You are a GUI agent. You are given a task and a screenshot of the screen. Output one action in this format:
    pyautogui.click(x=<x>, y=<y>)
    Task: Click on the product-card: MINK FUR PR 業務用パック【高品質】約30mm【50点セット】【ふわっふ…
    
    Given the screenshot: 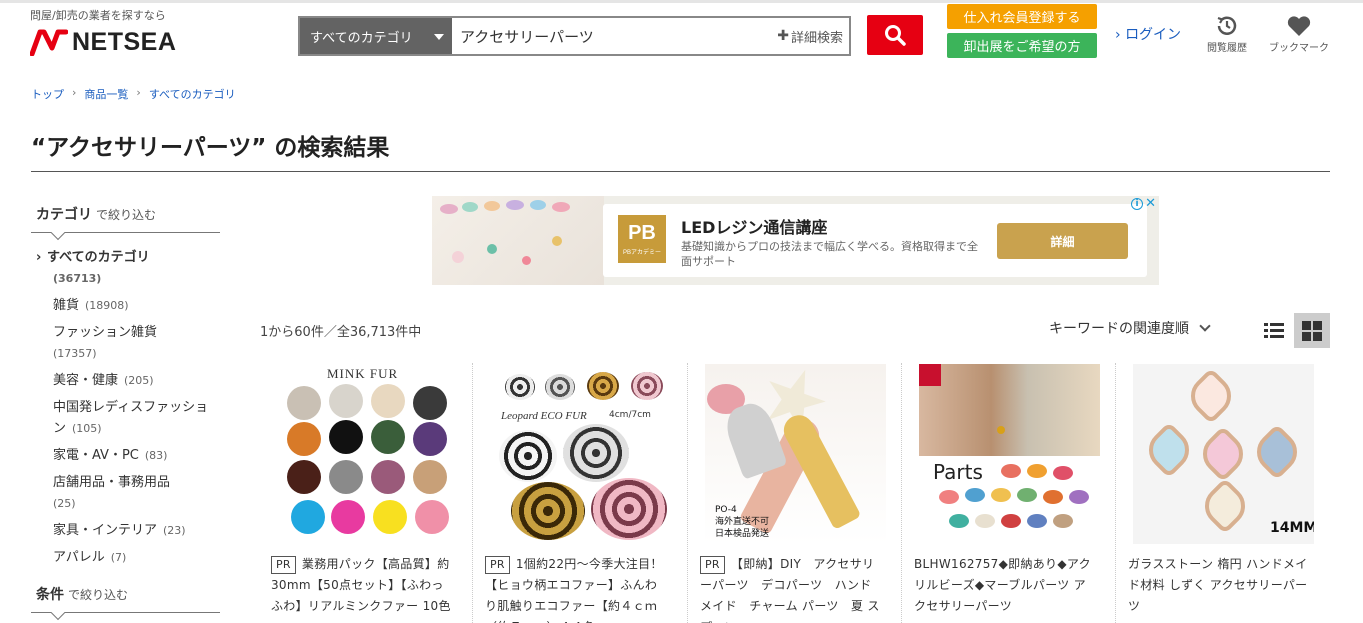 What is the action you would take?
    pyautogui.click(x=377, y=493)
    